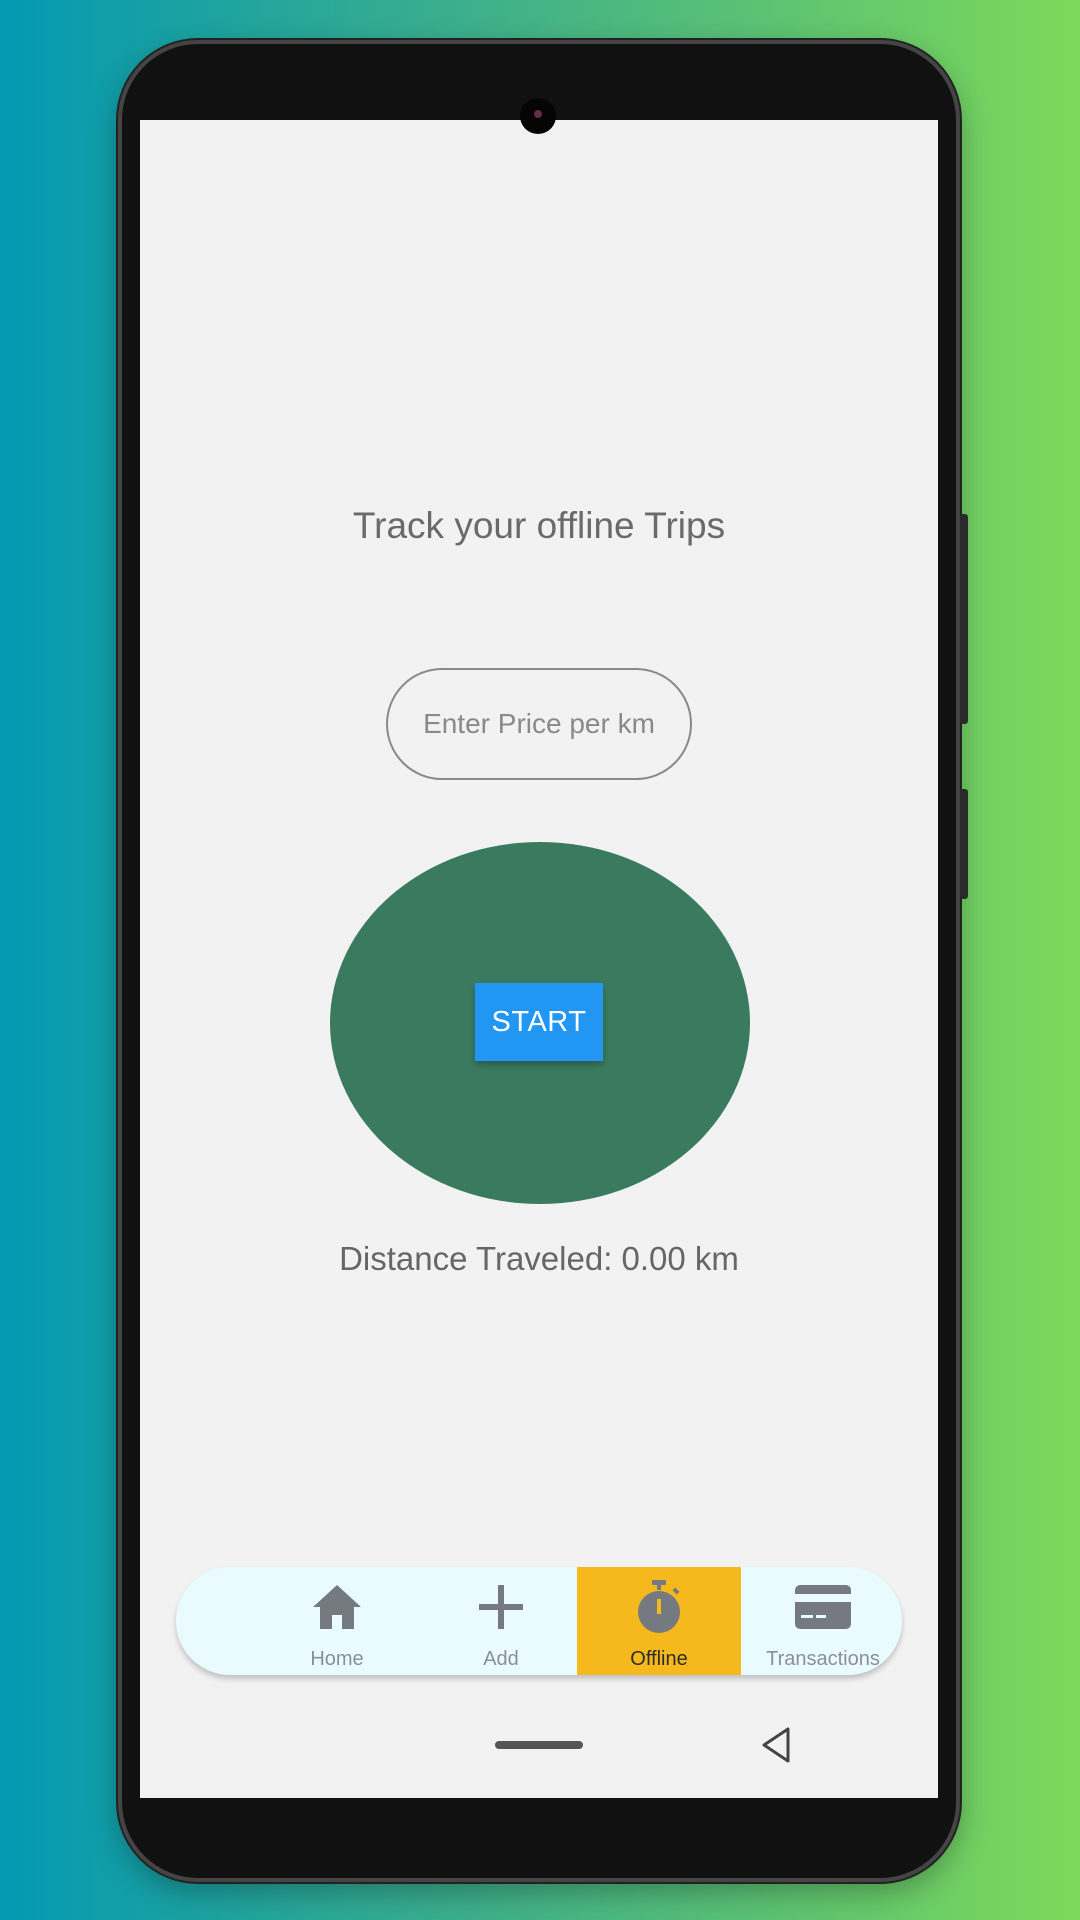 The height and width of the screenshot is (1920, 1080). I want to click on back-triangle-icon, so click(778, 1745).